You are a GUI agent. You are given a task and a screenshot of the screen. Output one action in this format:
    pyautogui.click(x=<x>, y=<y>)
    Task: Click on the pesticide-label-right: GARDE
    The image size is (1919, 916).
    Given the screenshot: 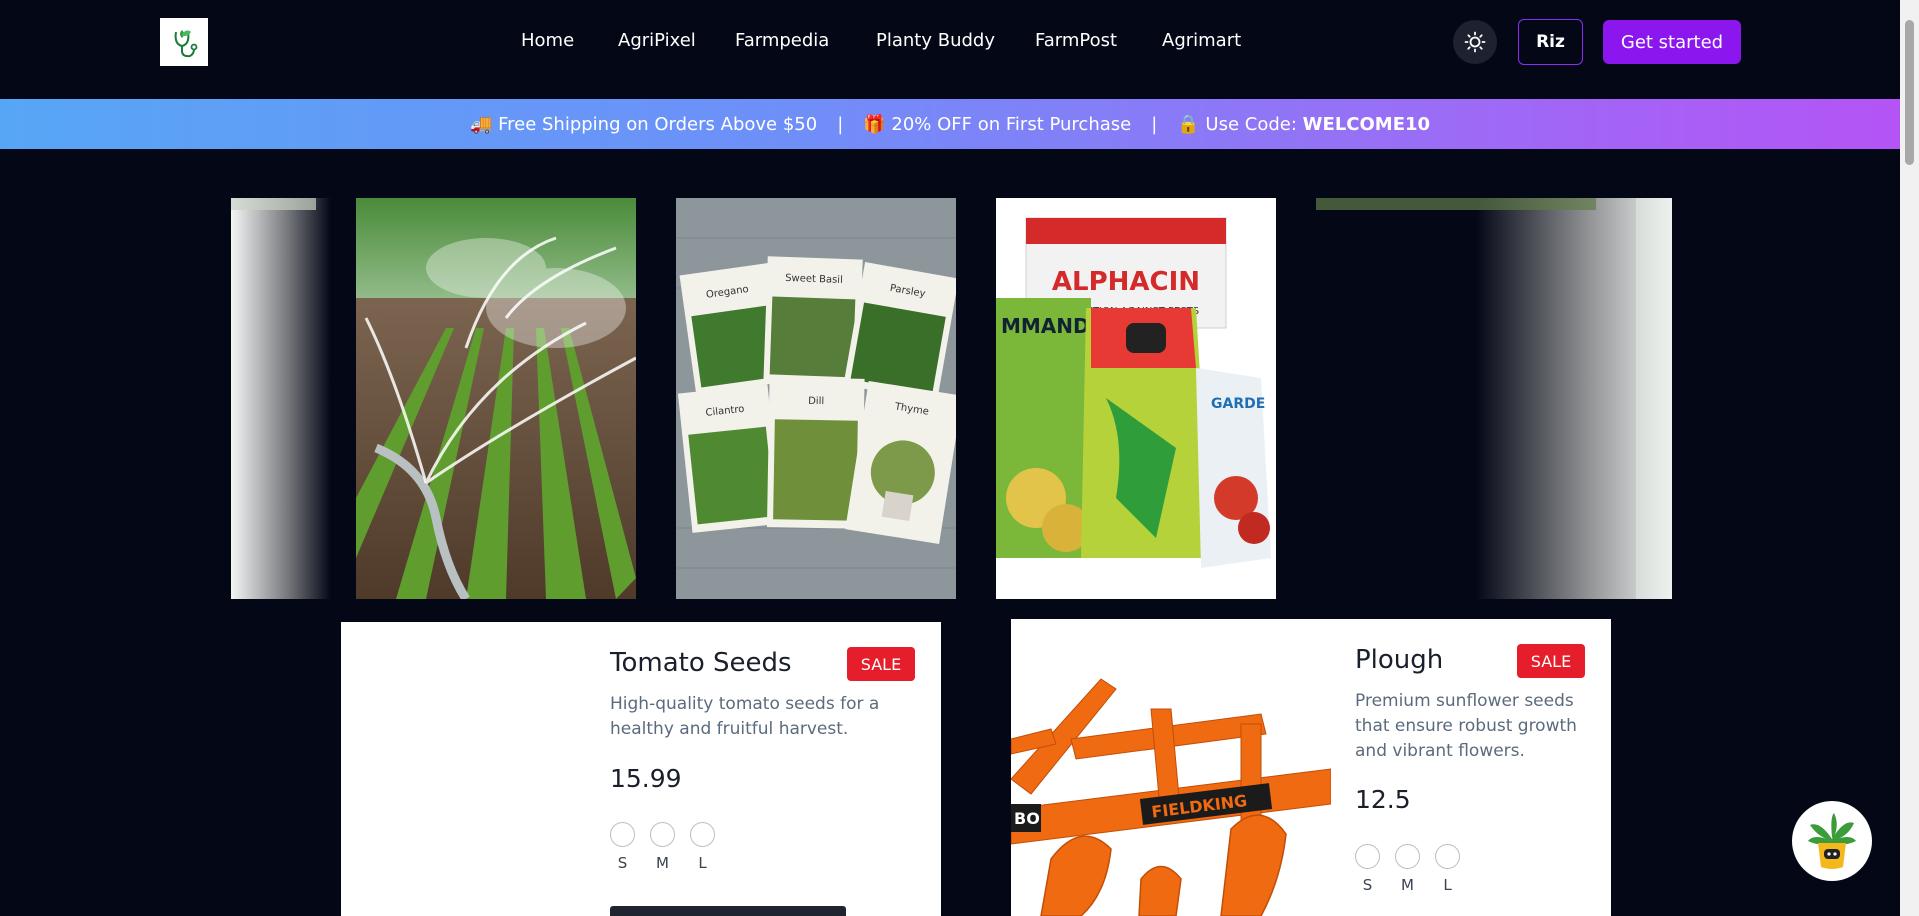 What is the action you would take?
    pyautogui.click(x=1238, y=404)
    